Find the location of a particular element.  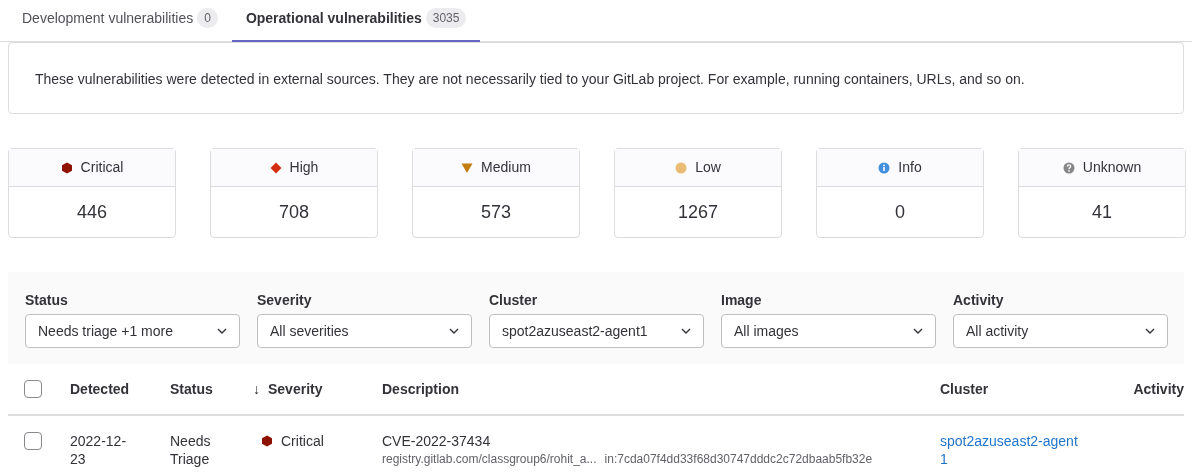

severity-count: 1267 is located at coordinates (697, 212).